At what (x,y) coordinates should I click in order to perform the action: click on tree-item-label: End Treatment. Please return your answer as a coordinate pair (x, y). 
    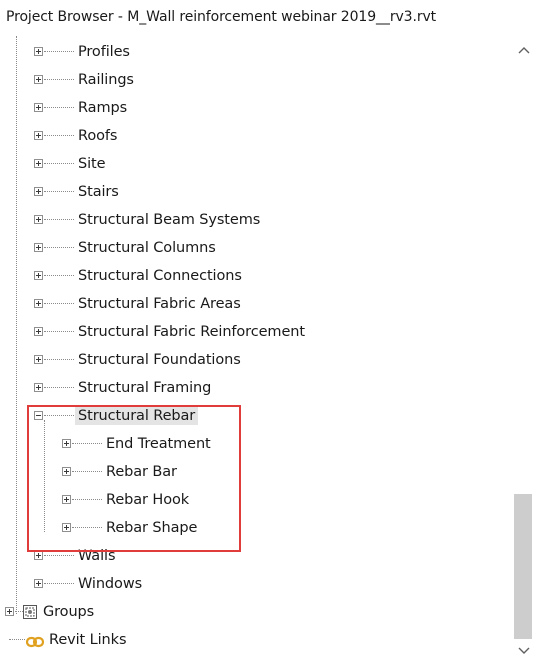
    Looking at the image, I should click on (158, 444).